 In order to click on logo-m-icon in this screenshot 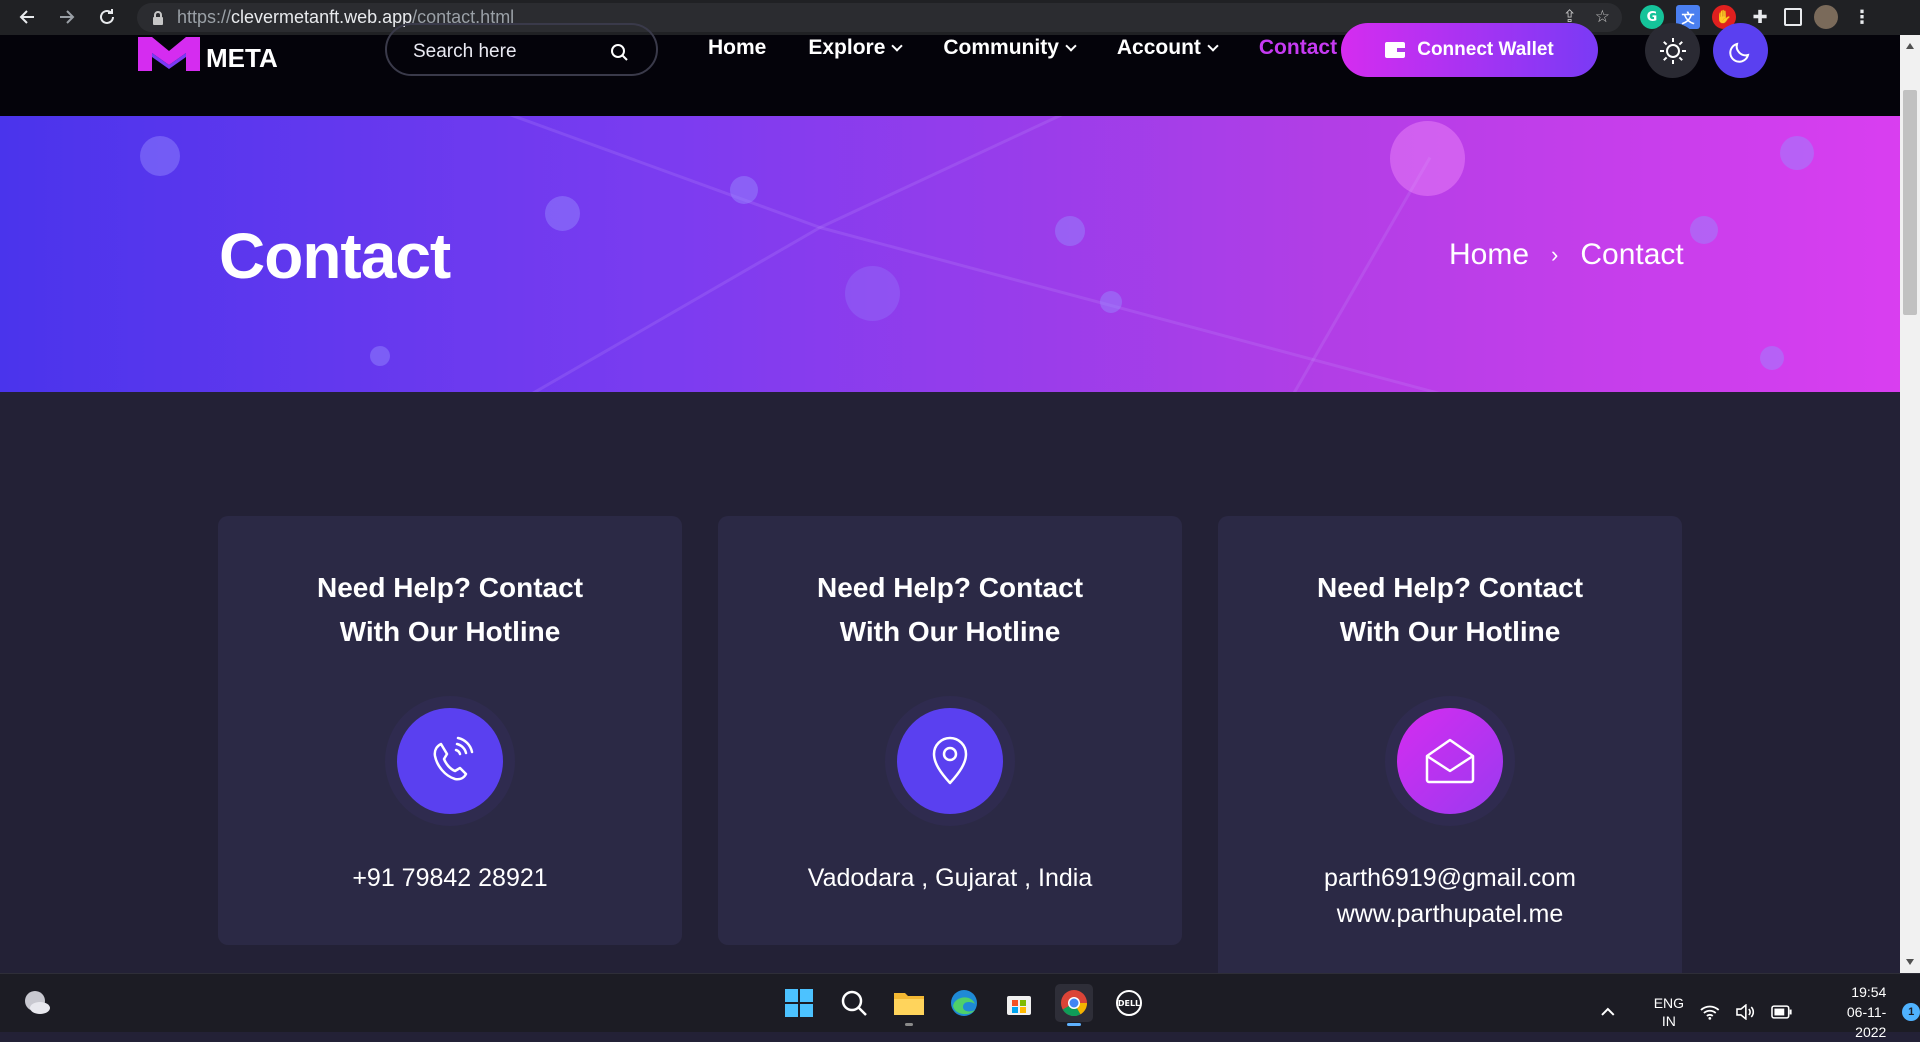, I will do `click(169, 54)`.